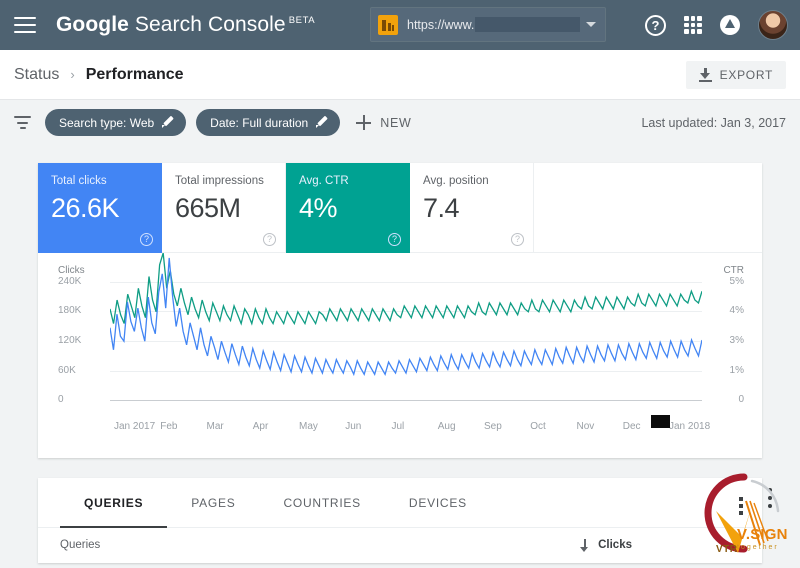 This screenshot has height=568, width=800. What do you see at coordinates (737, 370) in the screenshot?
I see `y-tick-right: 1%` at bounding box center [737, 370].